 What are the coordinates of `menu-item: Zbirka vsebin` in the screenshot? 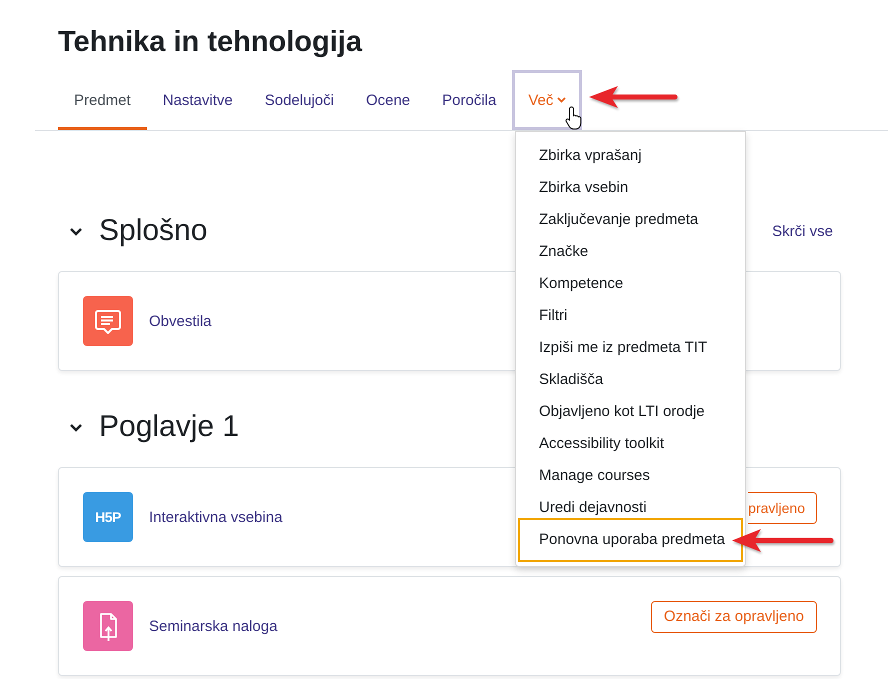 It's located at (630, 188).